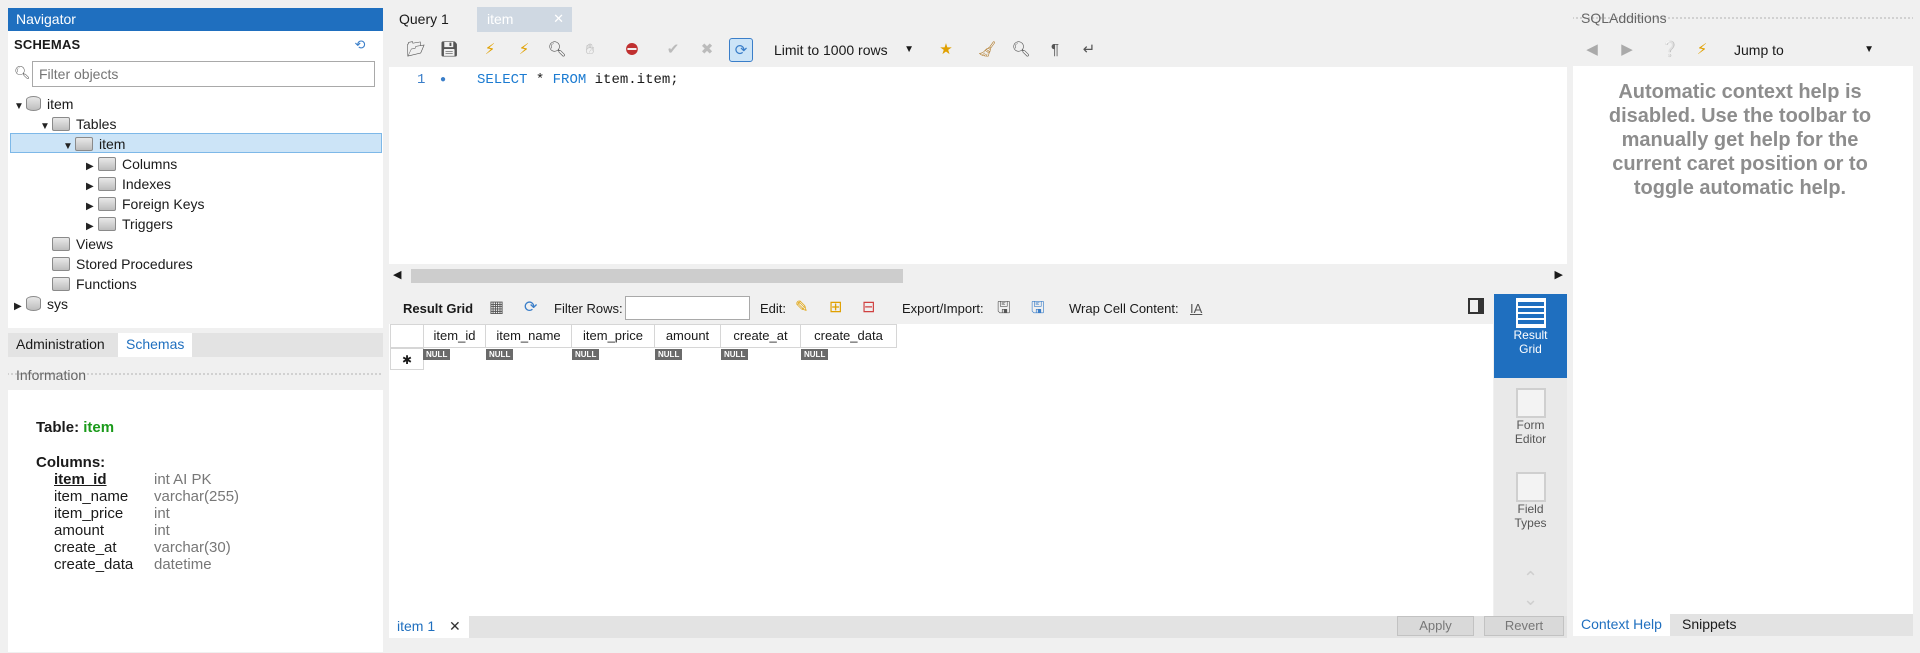 This screenshot has height=653, width=1920. I want to click on export-icon: 🖫︎, so click(1004, 310).